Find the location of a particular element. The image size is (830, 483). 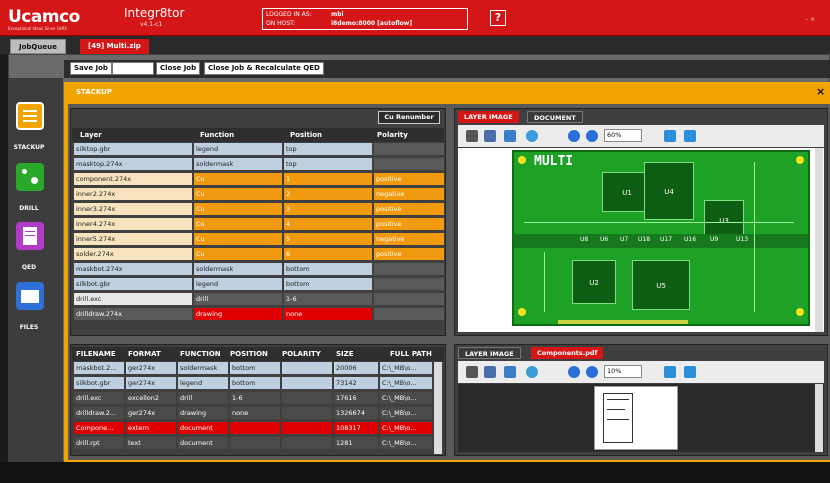

file-cell-position: 1-6 is located at coordinates (255, 398).